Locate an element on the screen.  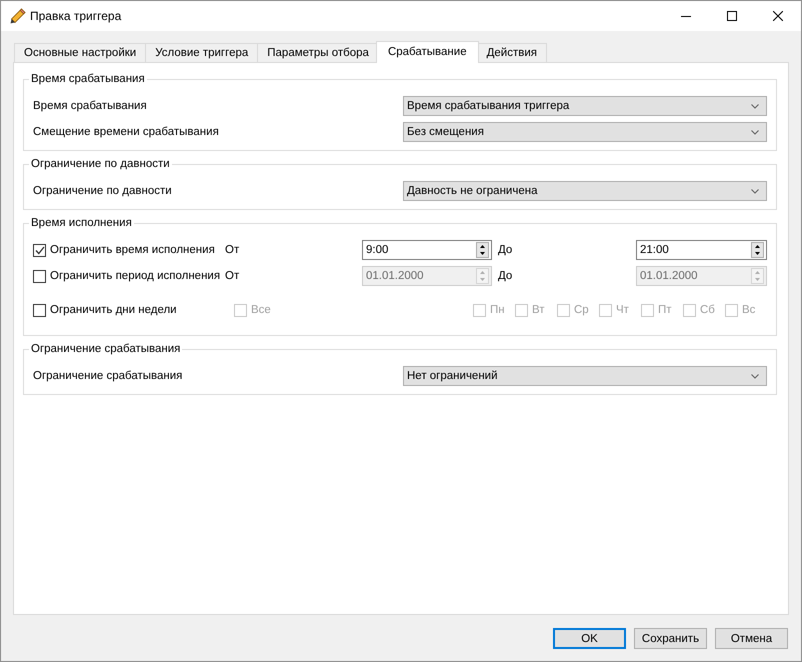
dropdown: Нет ограничений is located at coordinates (585, 376).